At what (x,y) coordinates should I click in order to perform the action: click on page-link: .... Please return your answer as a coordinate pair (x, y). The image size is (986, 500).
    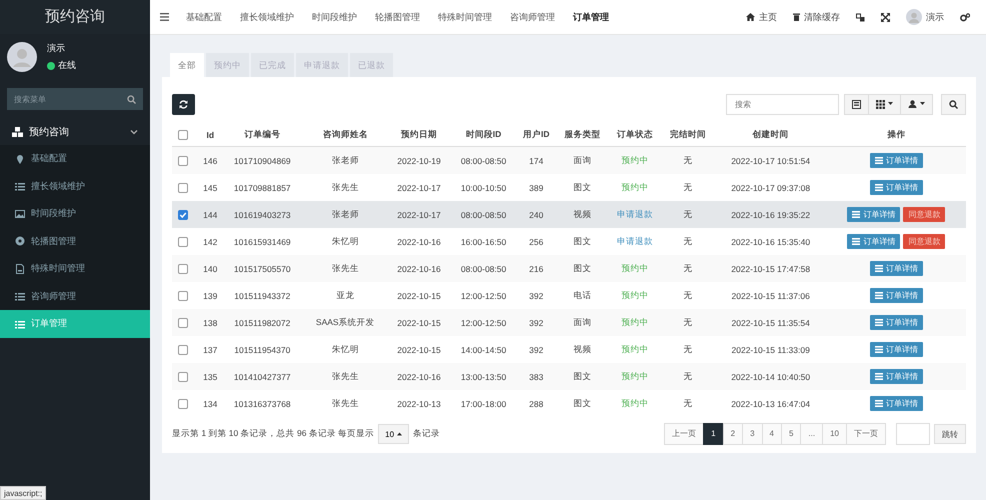
    Looking at the image, I should click on (812, 434).